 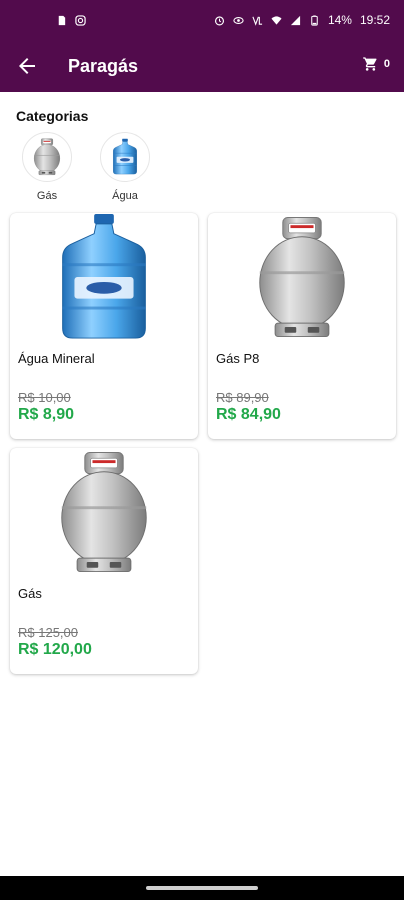 I want to click on product-old-price: R$ 10,00, so click(x=44, y=397).